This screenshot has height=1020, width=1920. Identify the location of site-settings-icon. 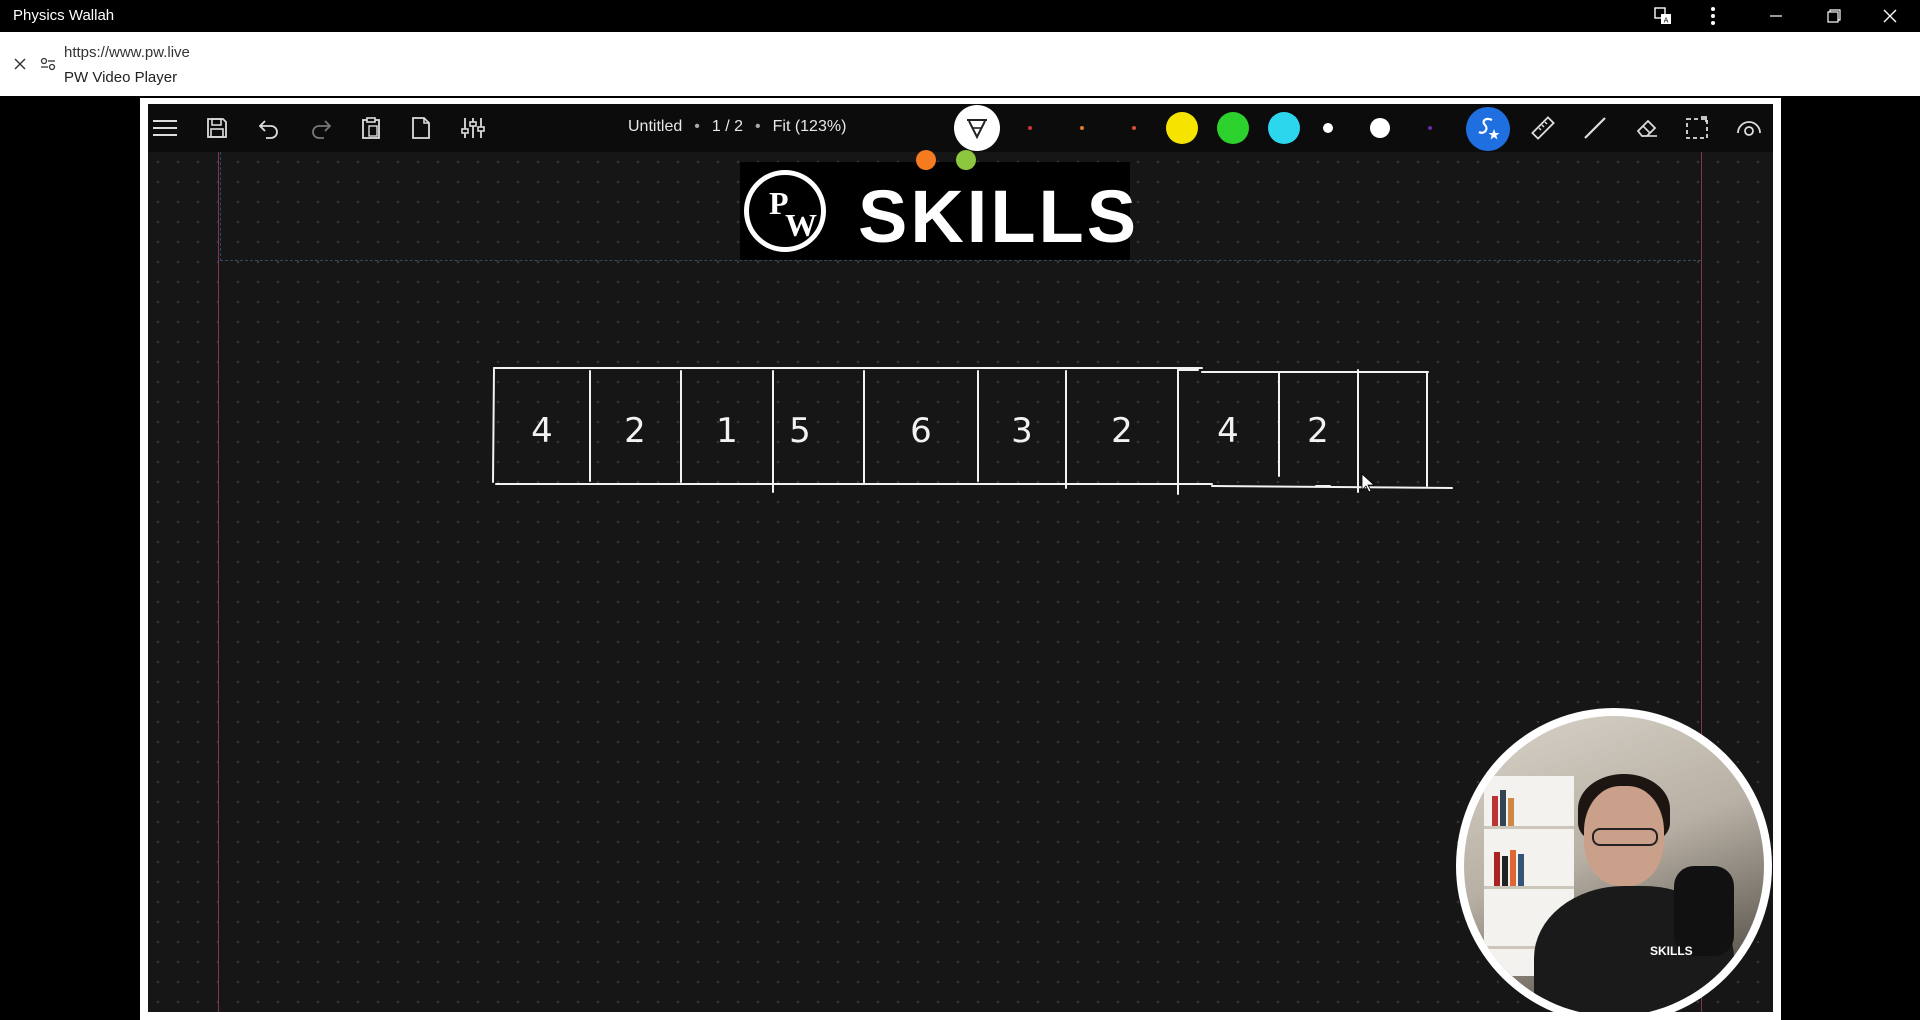
(48, 64).